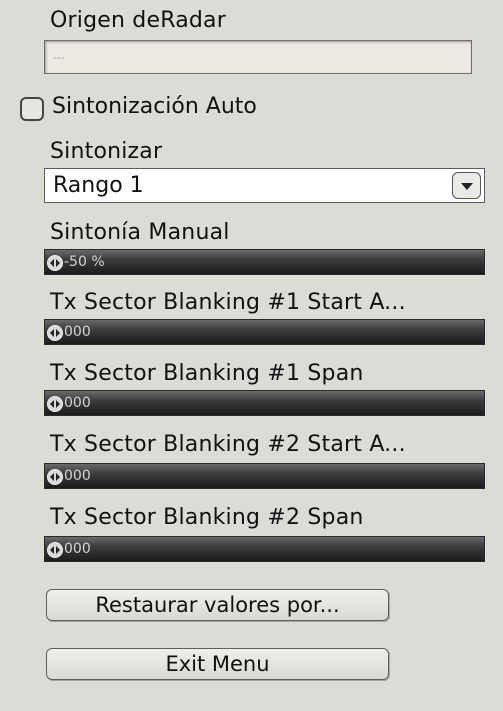 The width and height of the screenshot is (503, 711). Describe the element at coordinates (32, 109) in the screenshot. I see `auto-tune-checkbox` at that location.